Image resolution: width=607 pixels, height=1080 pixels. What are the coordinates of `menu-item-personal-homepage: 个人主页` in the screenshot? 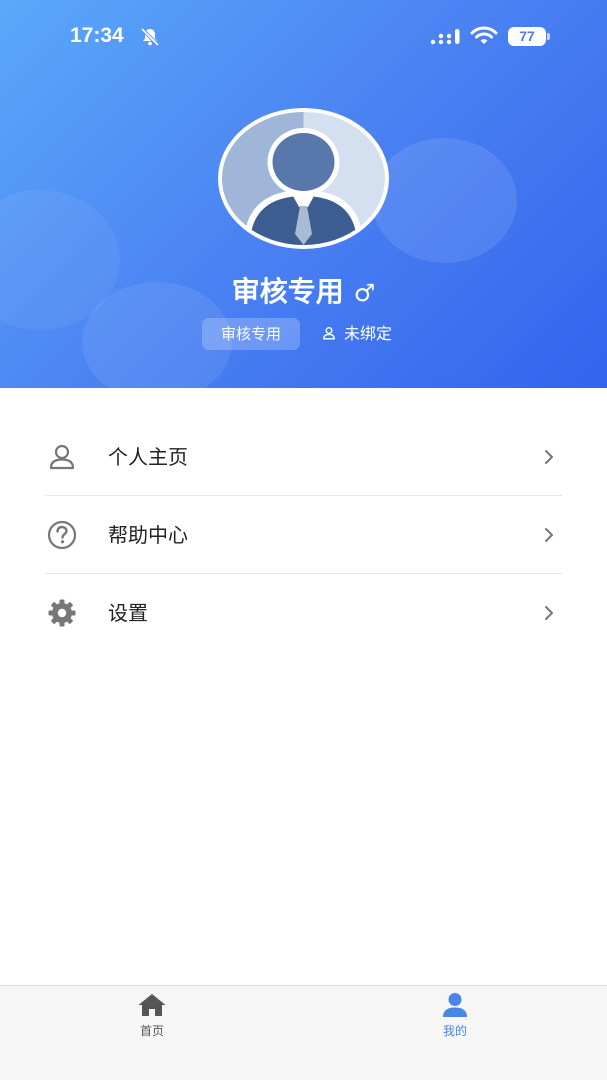 It's located at (303, 457).